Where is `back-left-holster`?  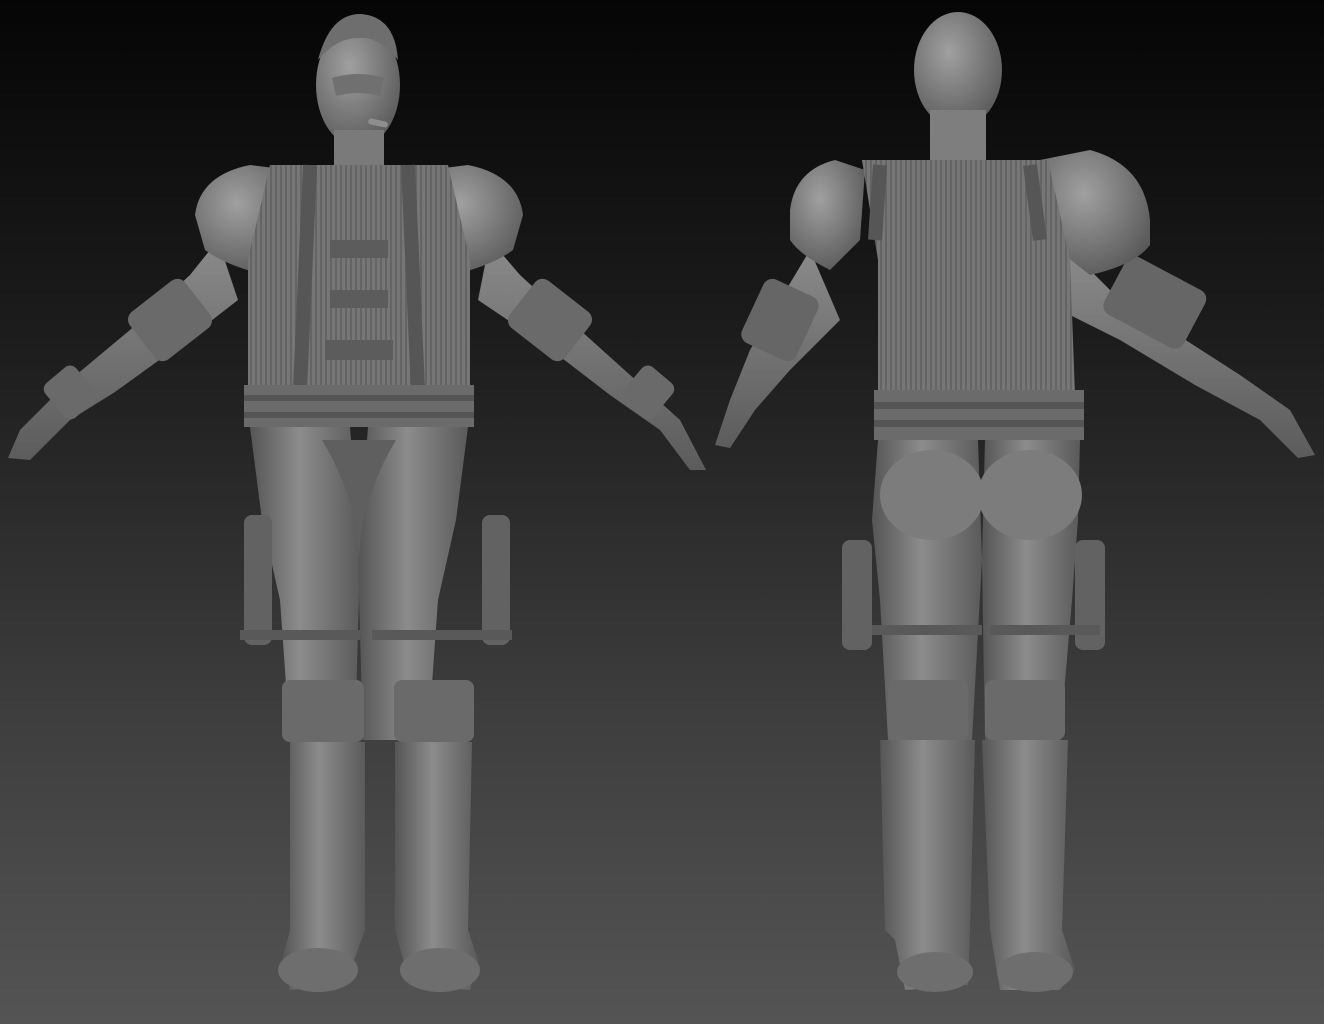
back-left-holster is located at coordinates (857, 595).